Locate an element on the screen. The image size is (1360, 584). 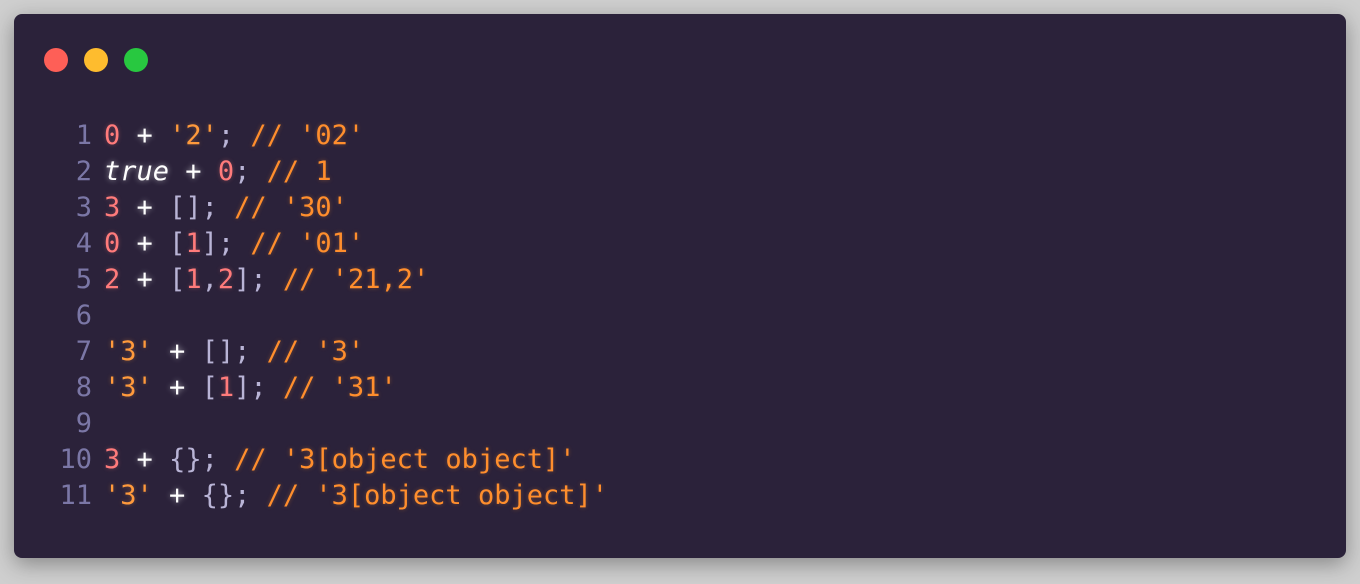
line-number: 2 is located at coordinates (83, 171).